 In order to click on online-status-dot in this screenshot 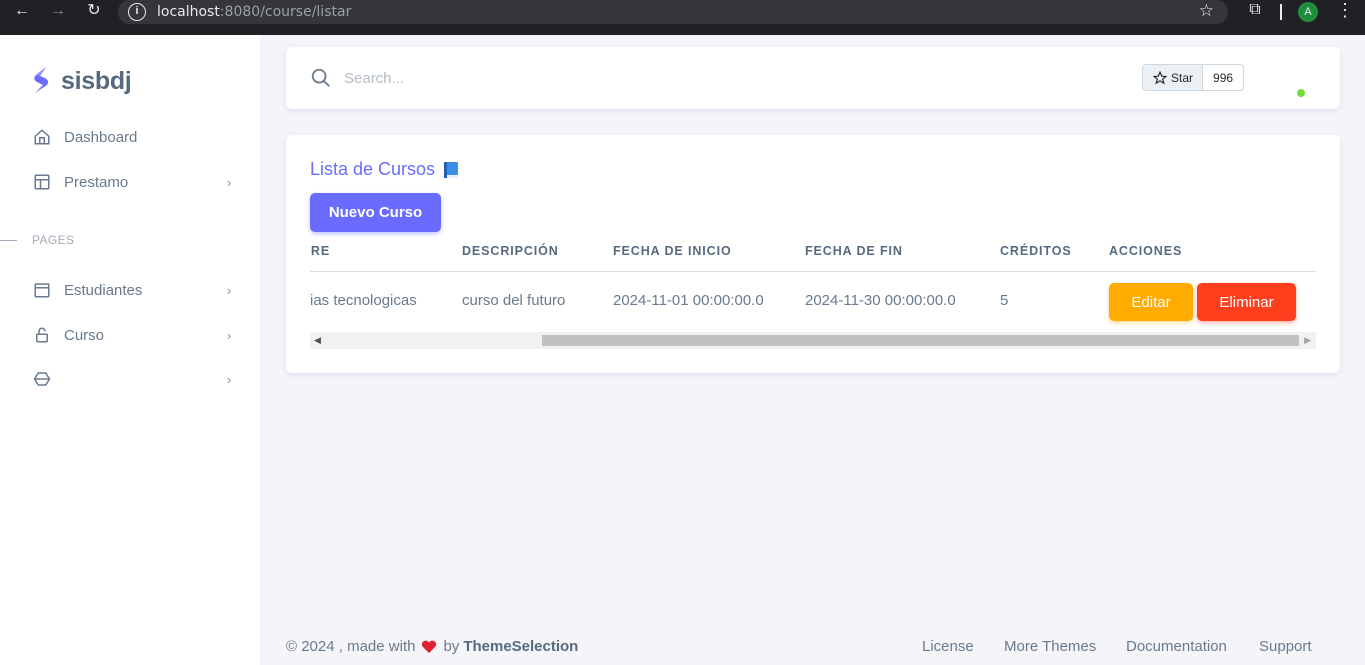, I will do `click(1301, 93)`.